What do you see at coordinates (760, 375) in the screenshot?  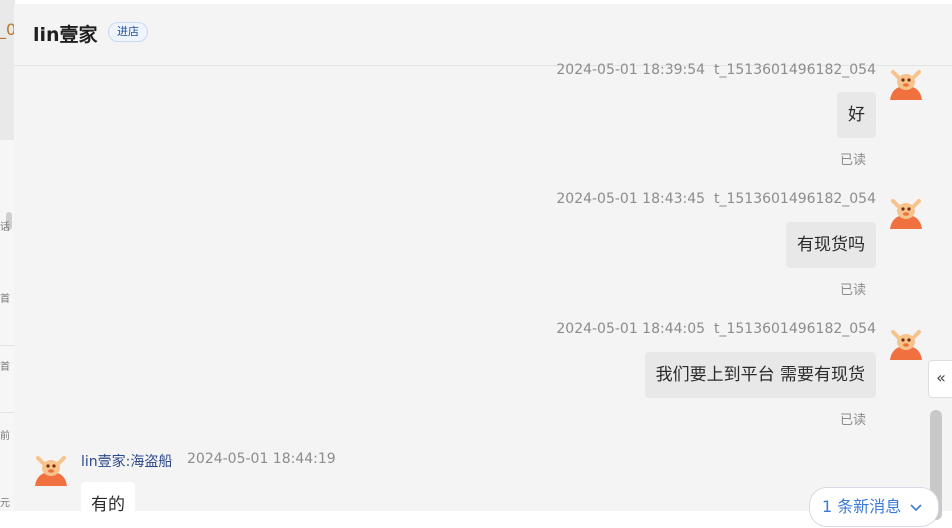 I see `message-bubble: 我们要上到平台 需要有现货` at bounding box center [760, 375].